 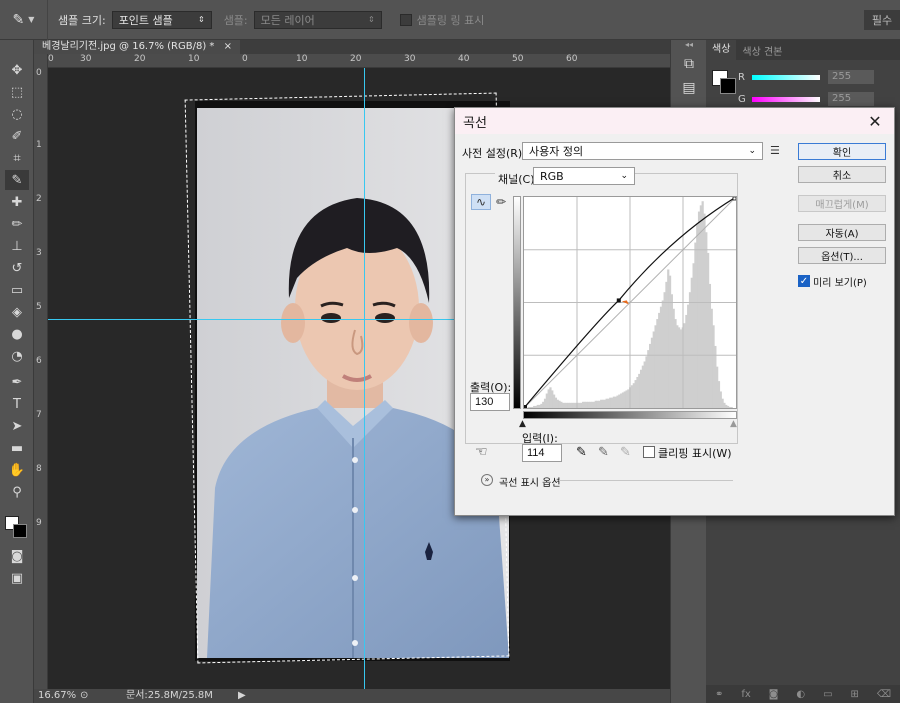 I want to click on targeted-adjust-hand-icon: ☜, so click(x=481, y=452).